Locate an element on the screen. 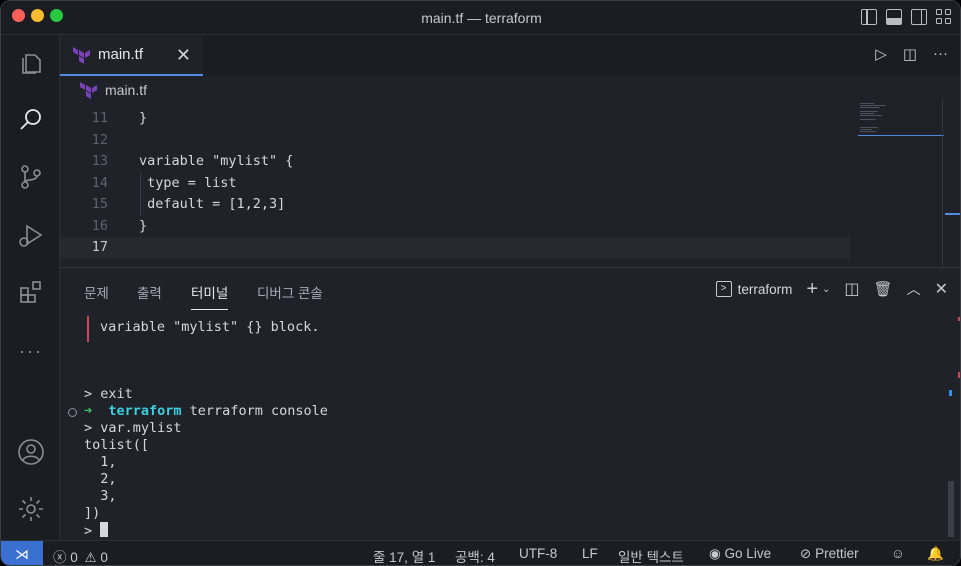 Image resolution: width=961 pixels, height=566 pixels. terminal-line: > exit is located at coordinates (108, 394).